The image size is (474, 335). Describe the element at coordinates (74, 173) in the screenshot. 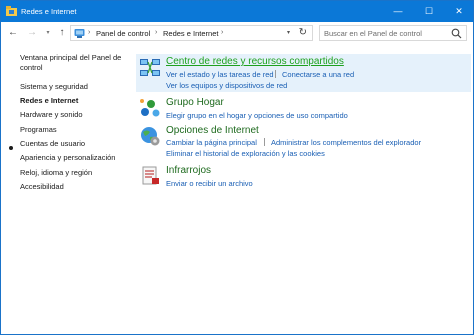

I see `sidebar-item-clock-language-region: Reloj, idioma y región` at that location.